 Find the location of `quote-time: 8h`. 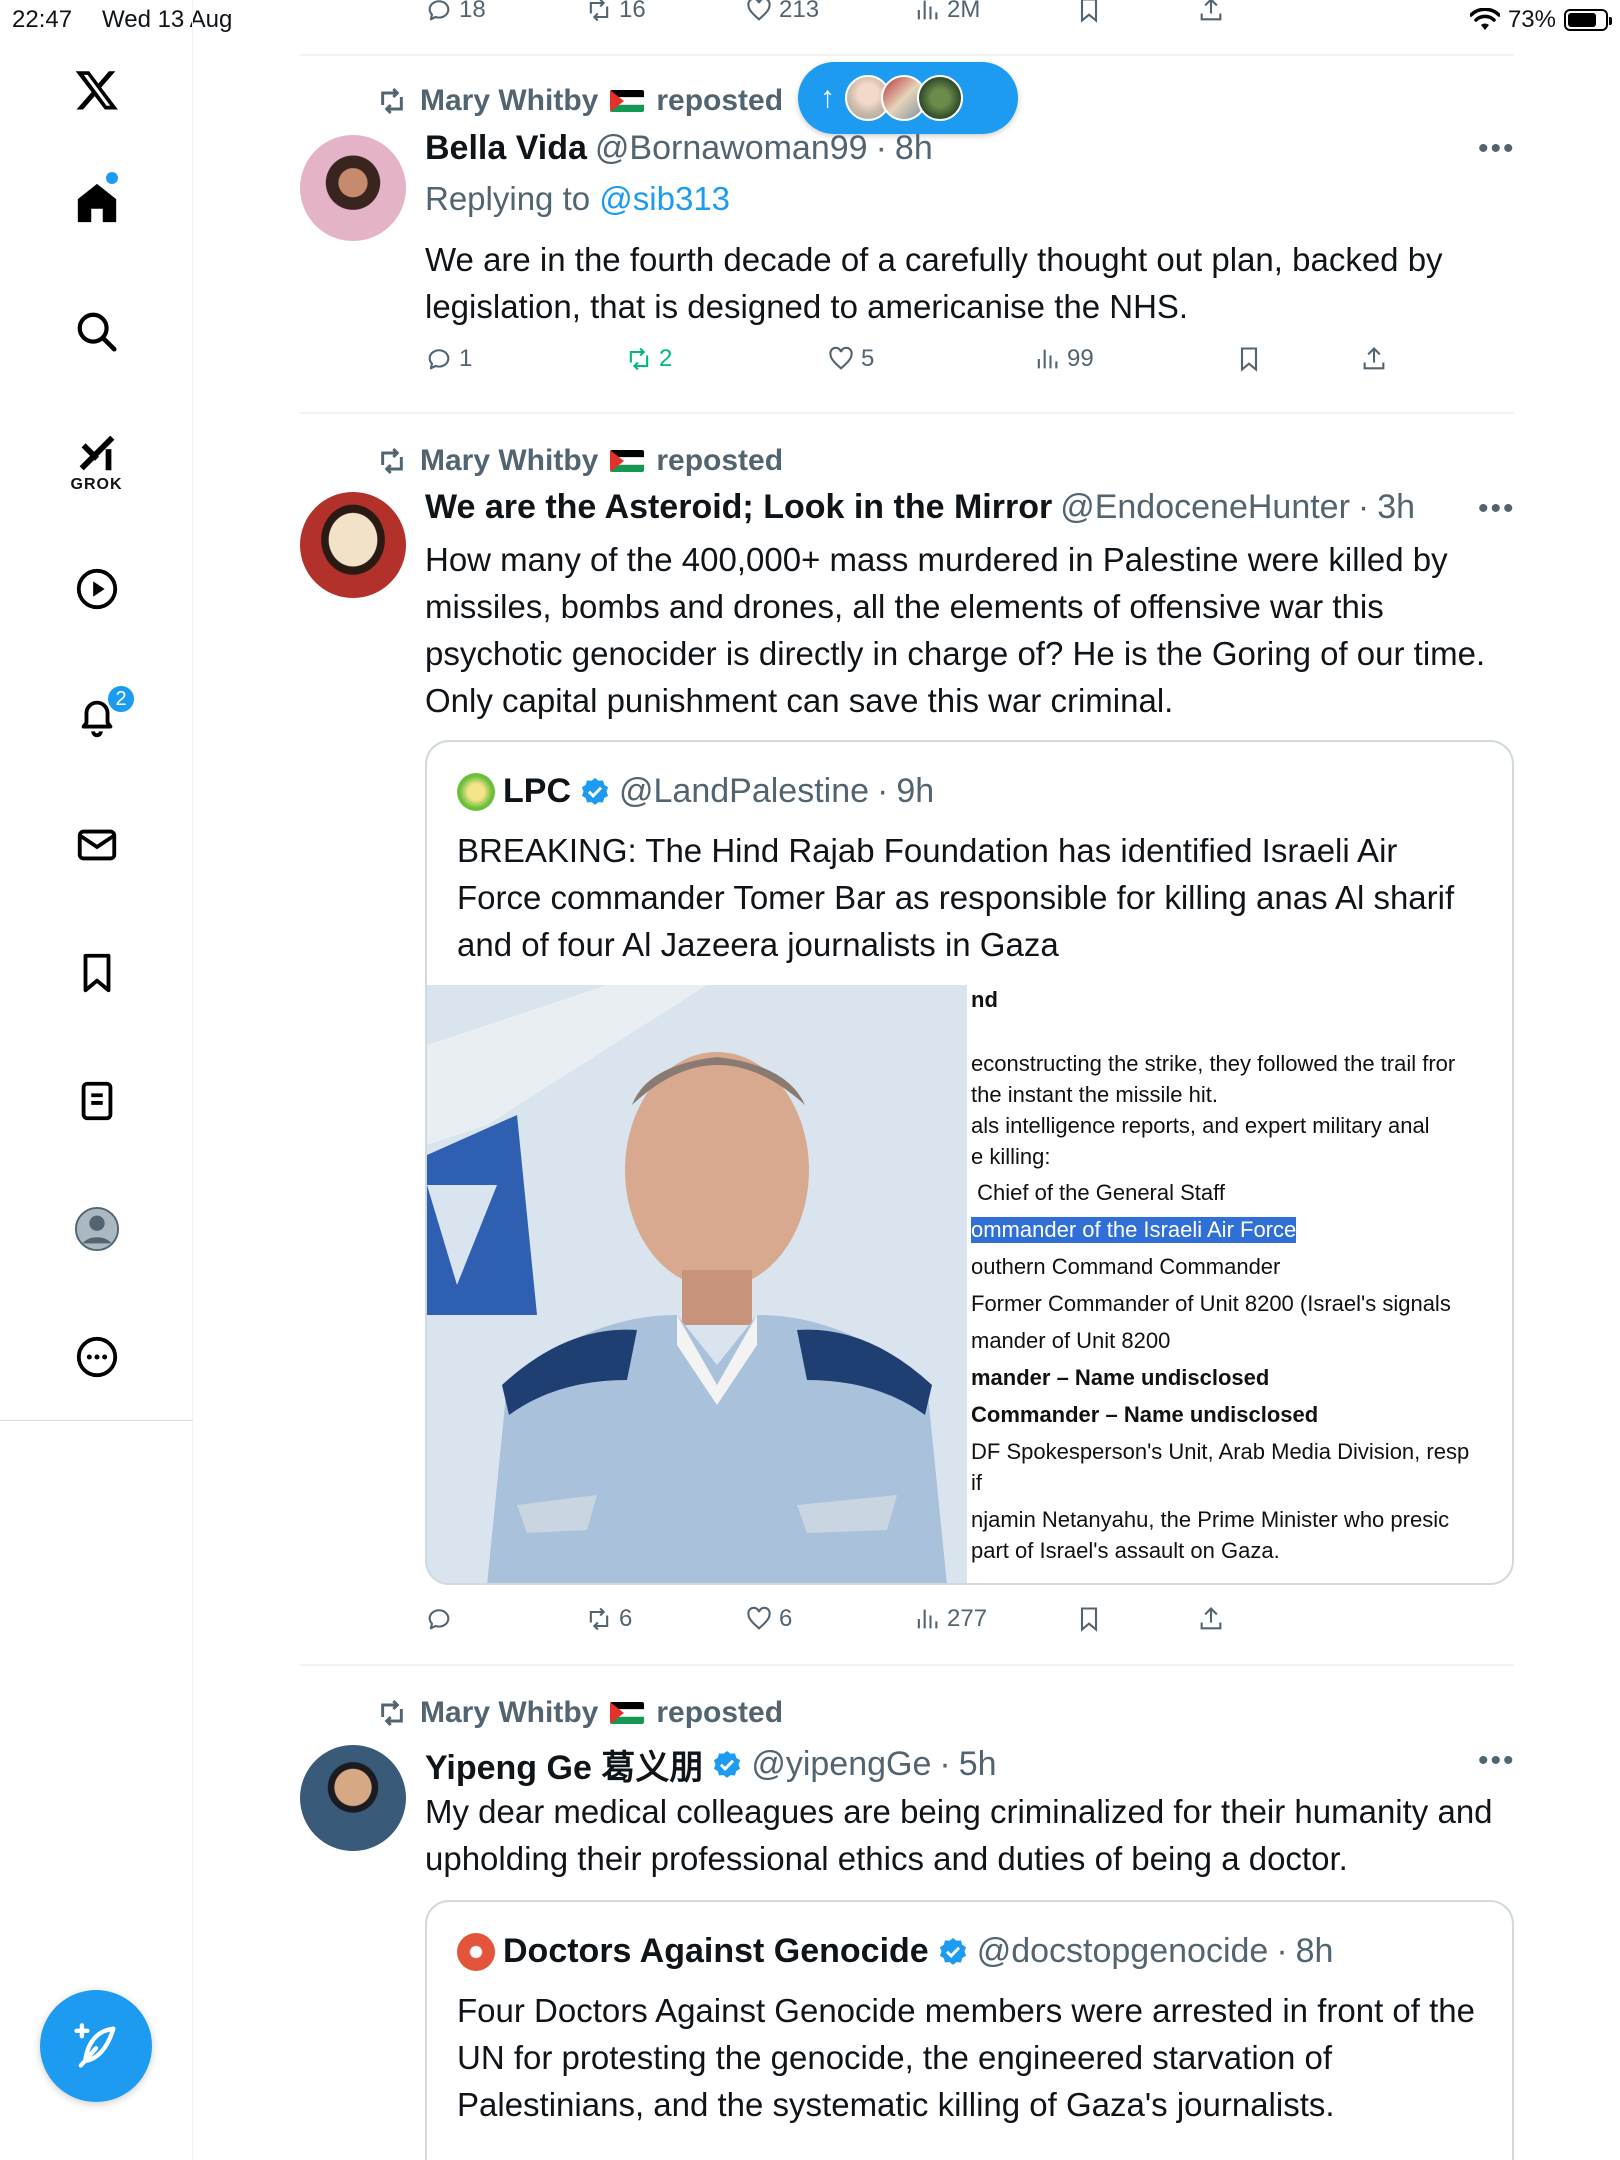

quote-time: 8h is located at coordinates (1315, 1951).